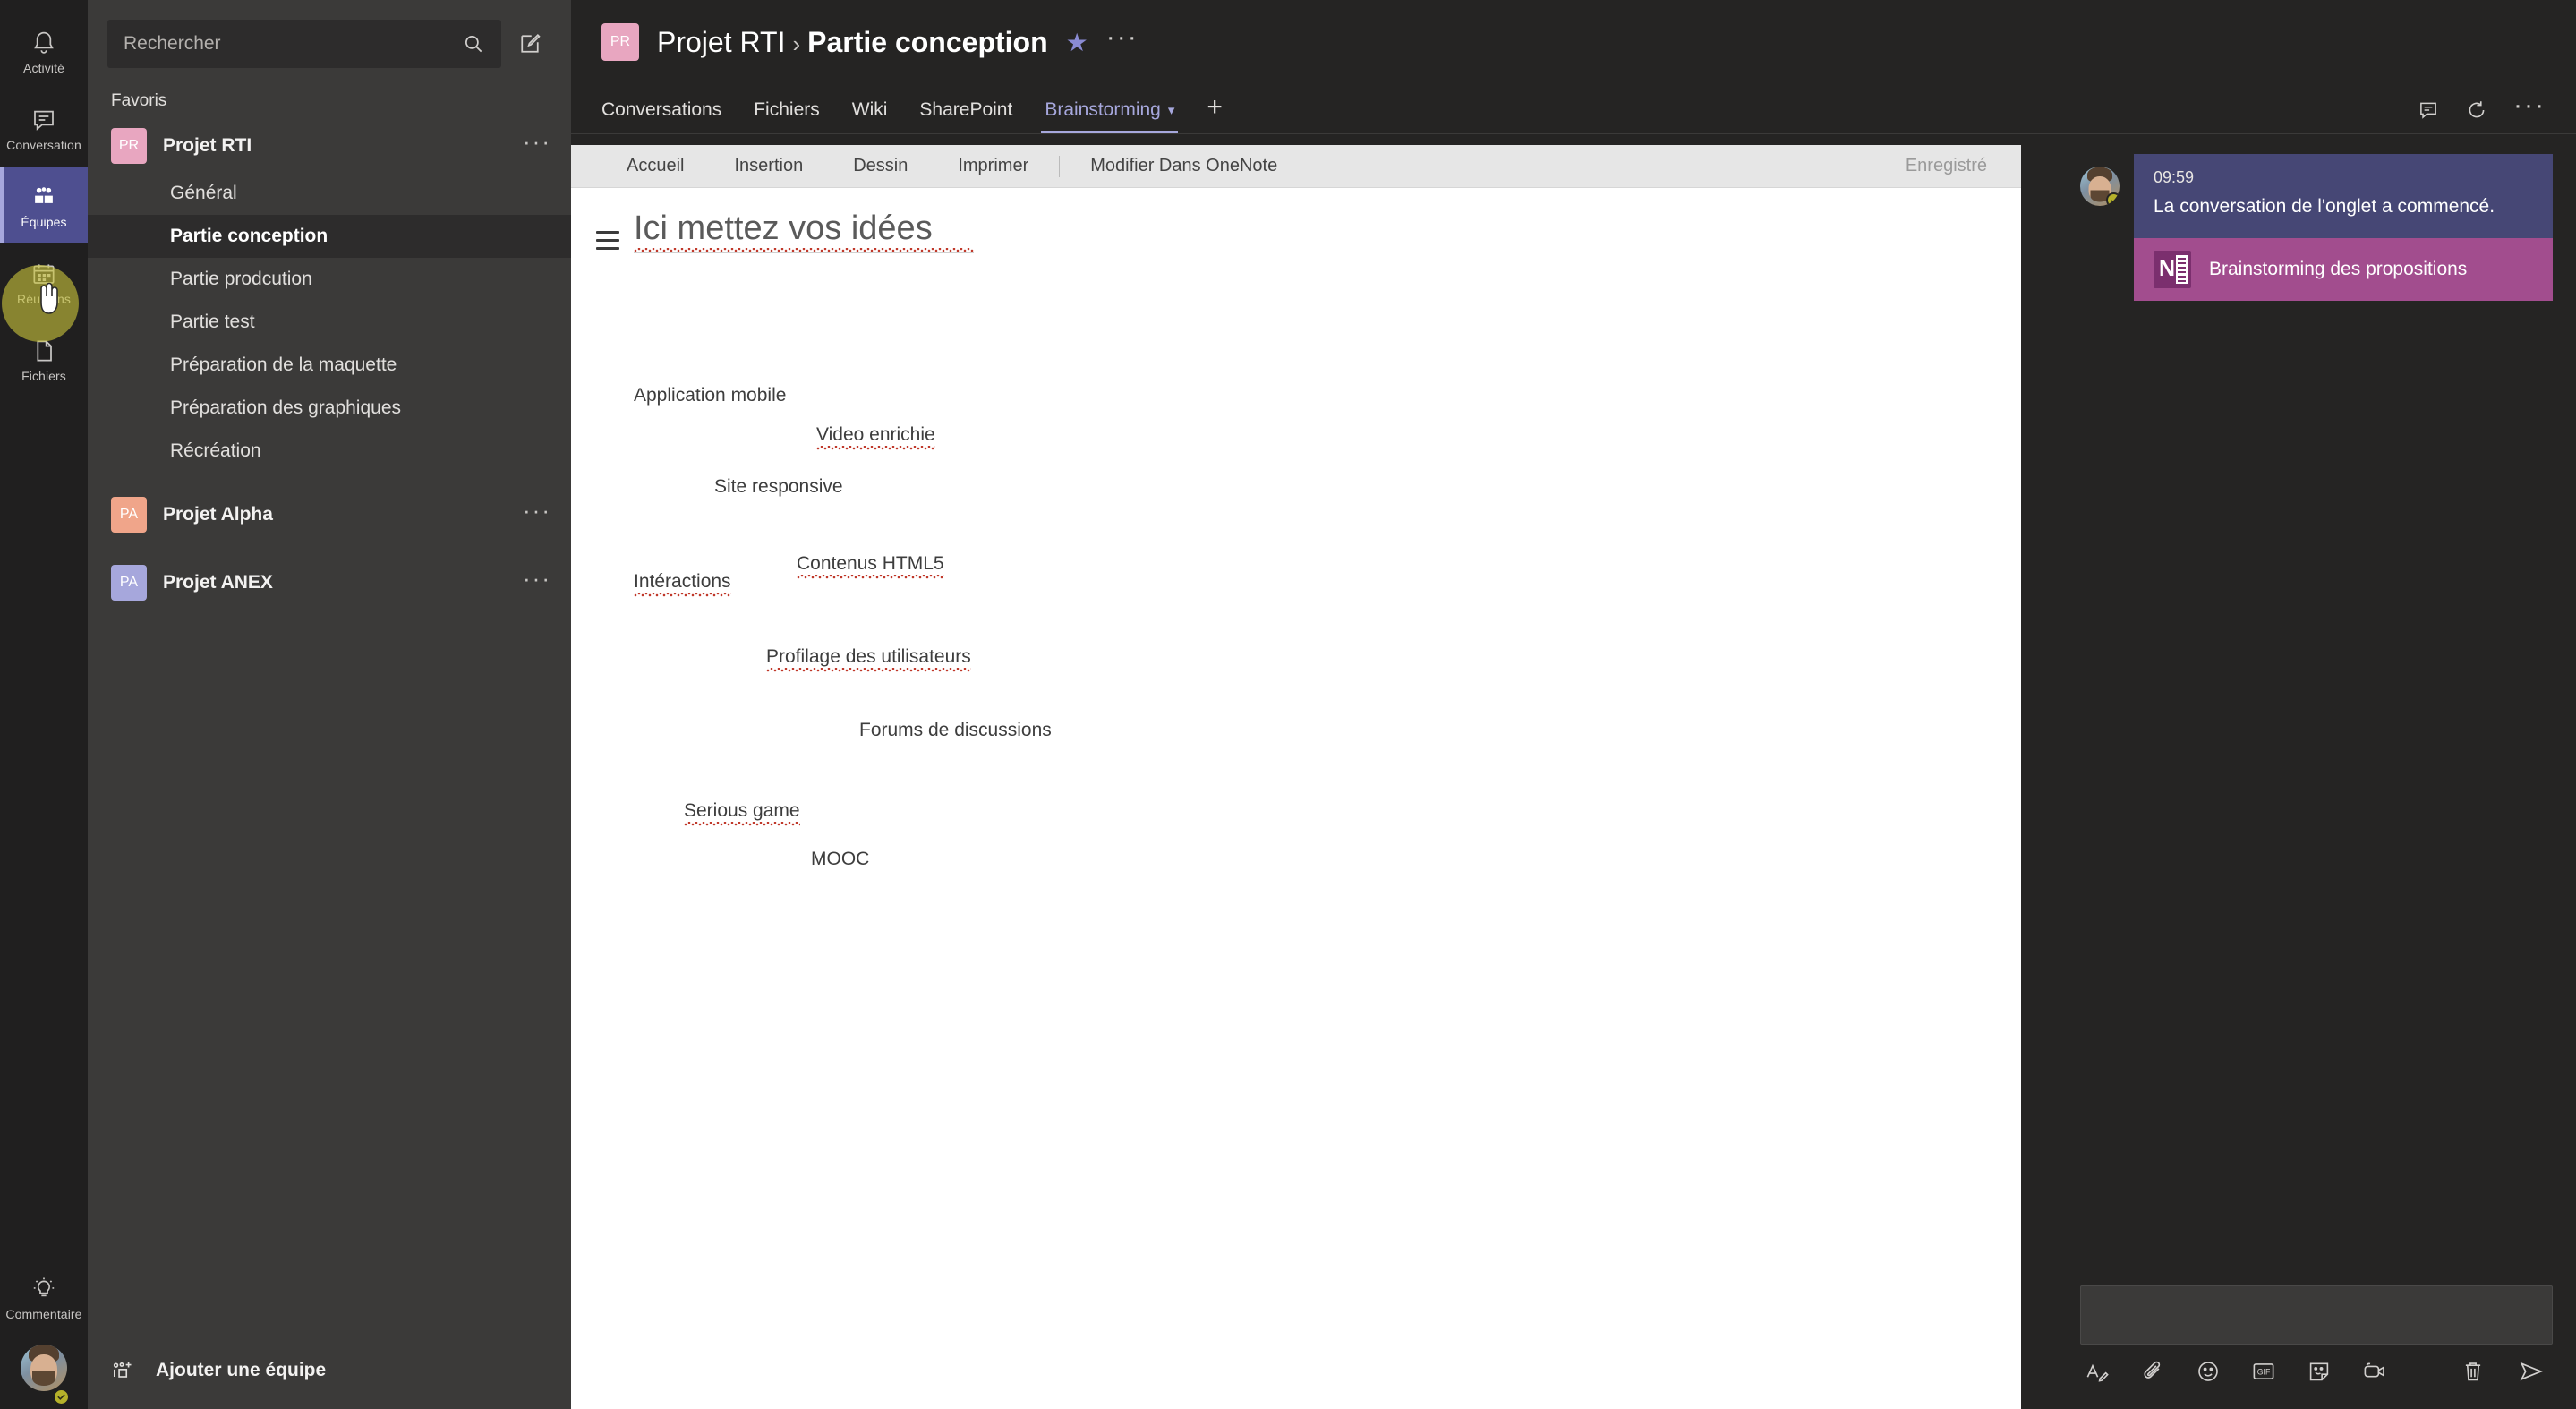  What do you see at coordinates (44, 1289) in the screenshot?
I see `lightbulb-icon` at bounding box center [44, 1289].